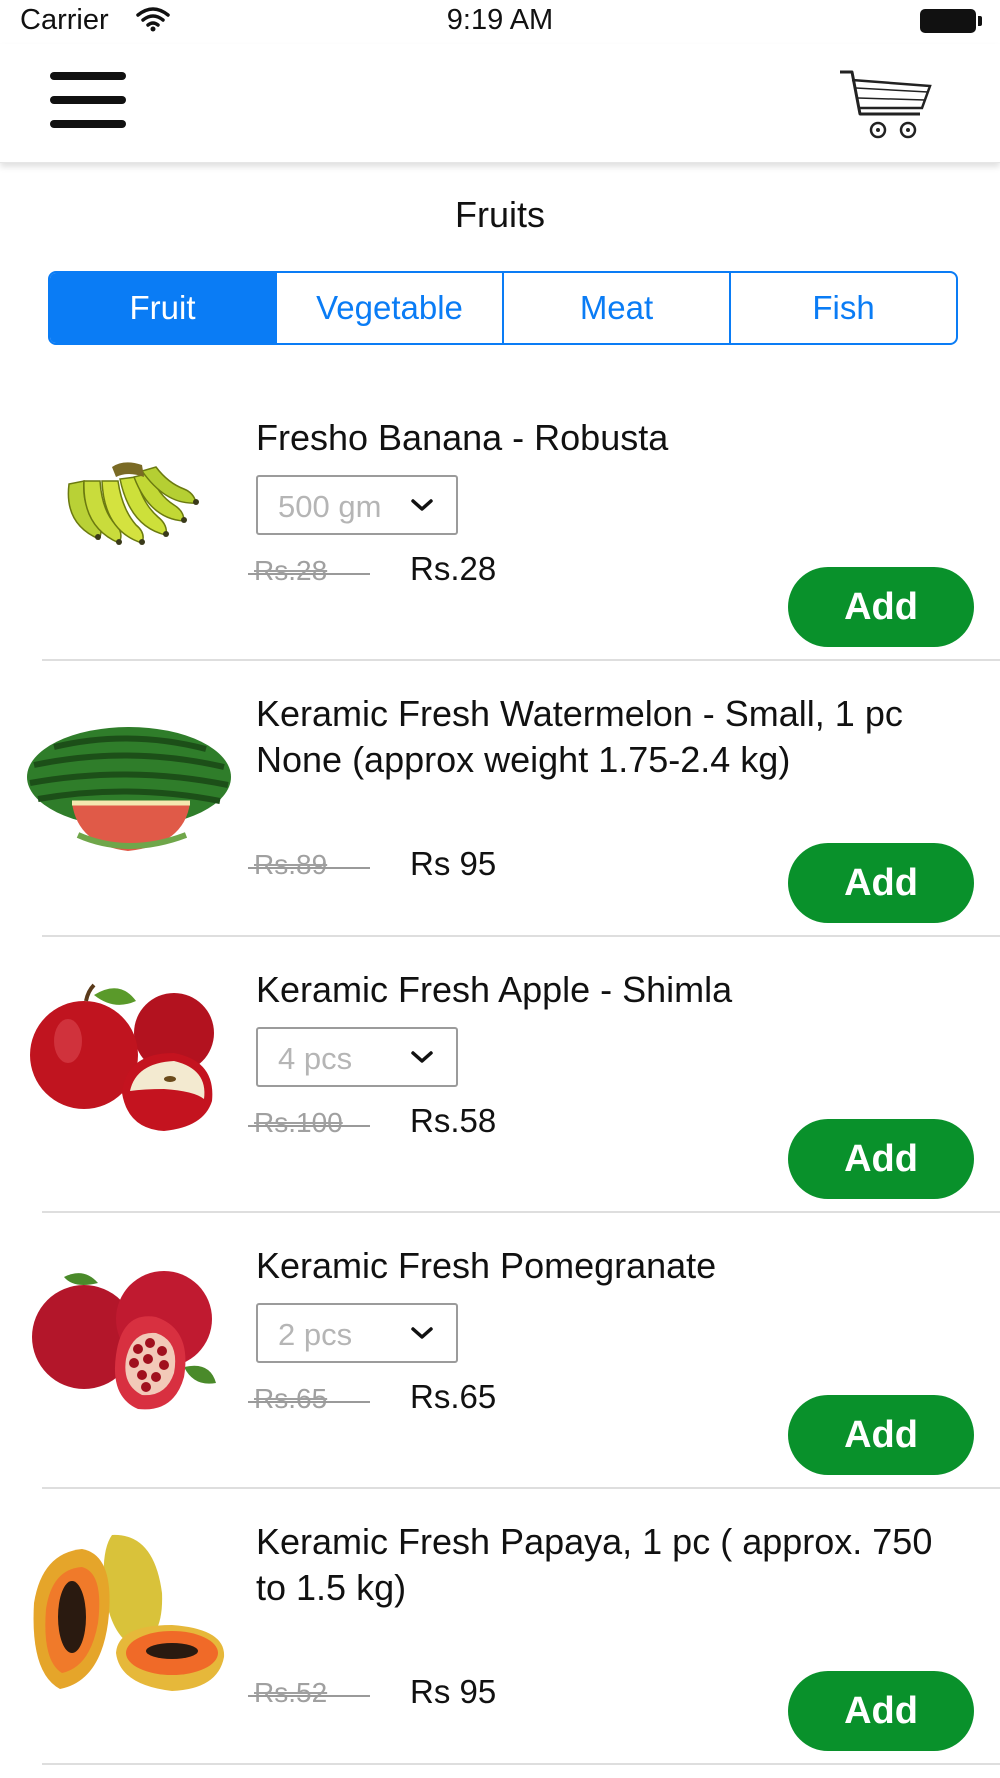  What do you see at coordinates (291, 1398) in the screenshot?
I see `original-price: Rs.65` at bounding box center [291, 1398].